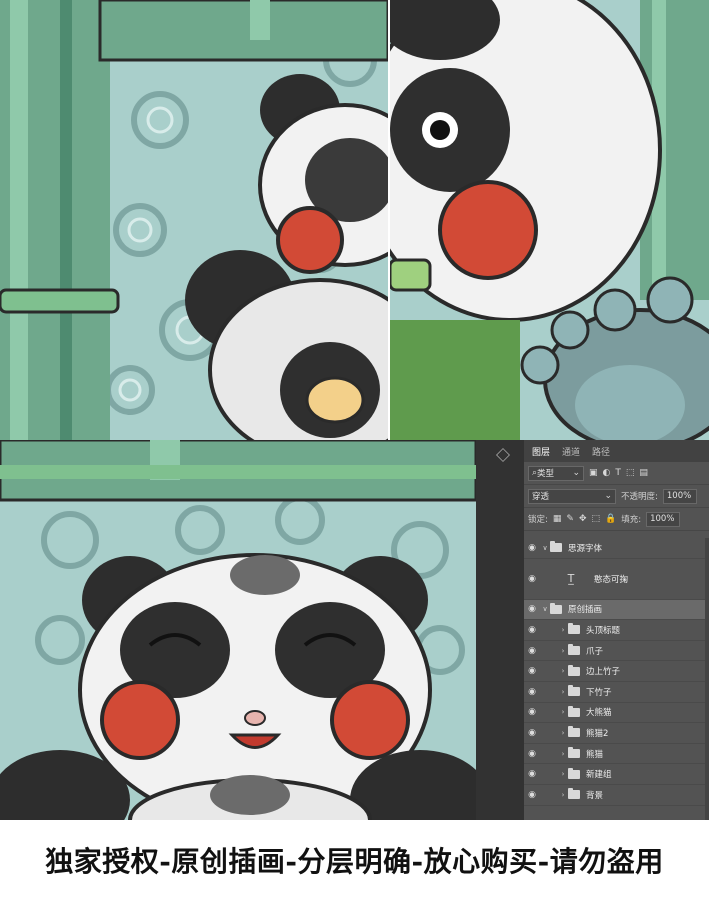 This screenshot has height=900, width=709. Describe the element at coordinates (707, 679) in the screenshot. I see `layers-scrollbar` at that location.